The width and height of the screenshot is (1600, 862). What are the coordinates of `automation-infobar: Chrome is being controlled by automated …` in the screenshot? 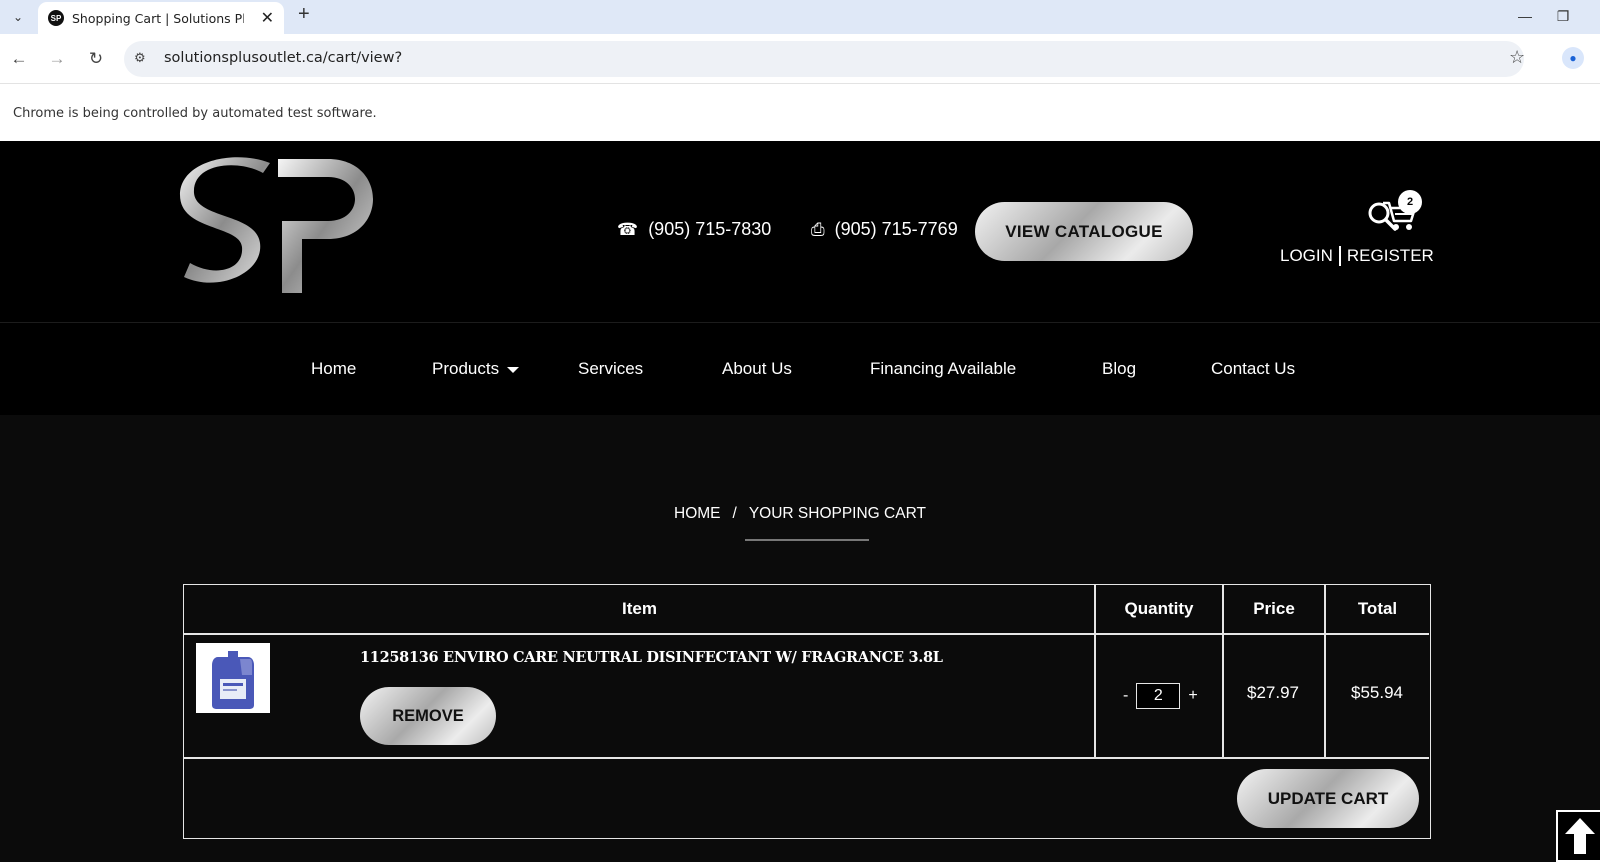 It's located at (800, 112).